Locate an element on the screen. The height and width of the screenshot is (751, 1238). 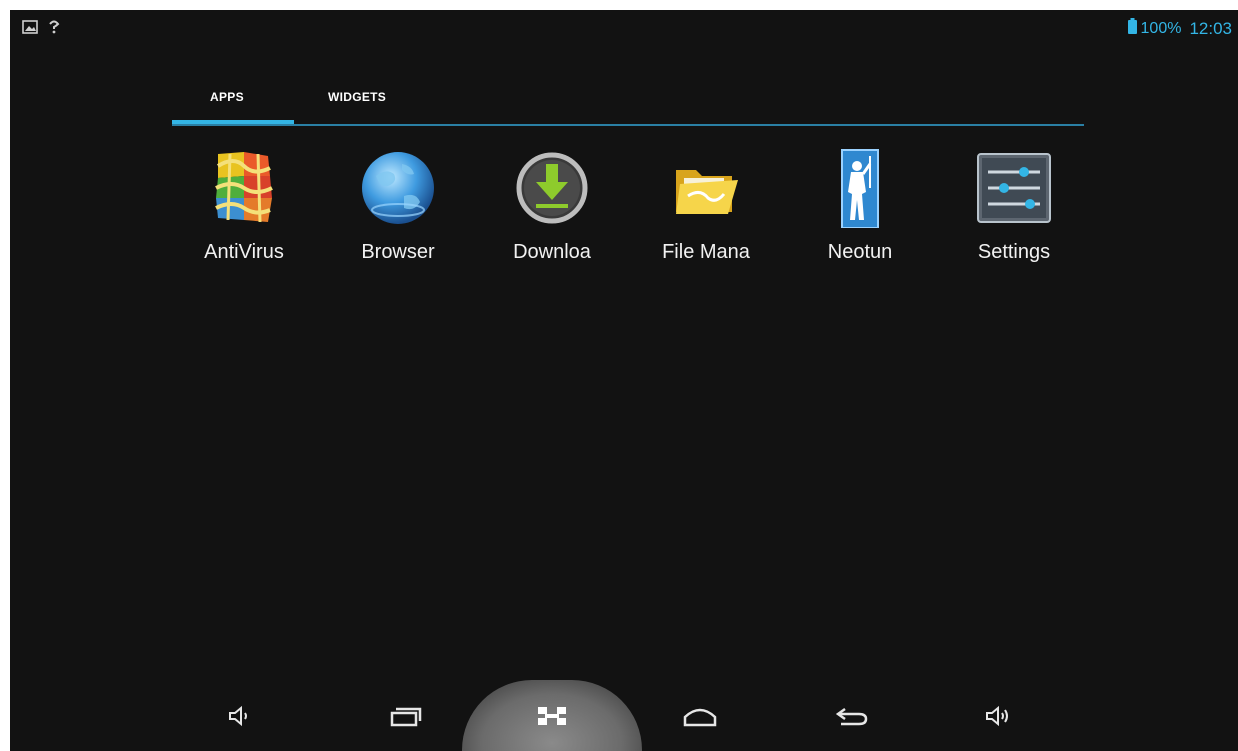
tab-apps: APPS is located at coordinates (227, 97).